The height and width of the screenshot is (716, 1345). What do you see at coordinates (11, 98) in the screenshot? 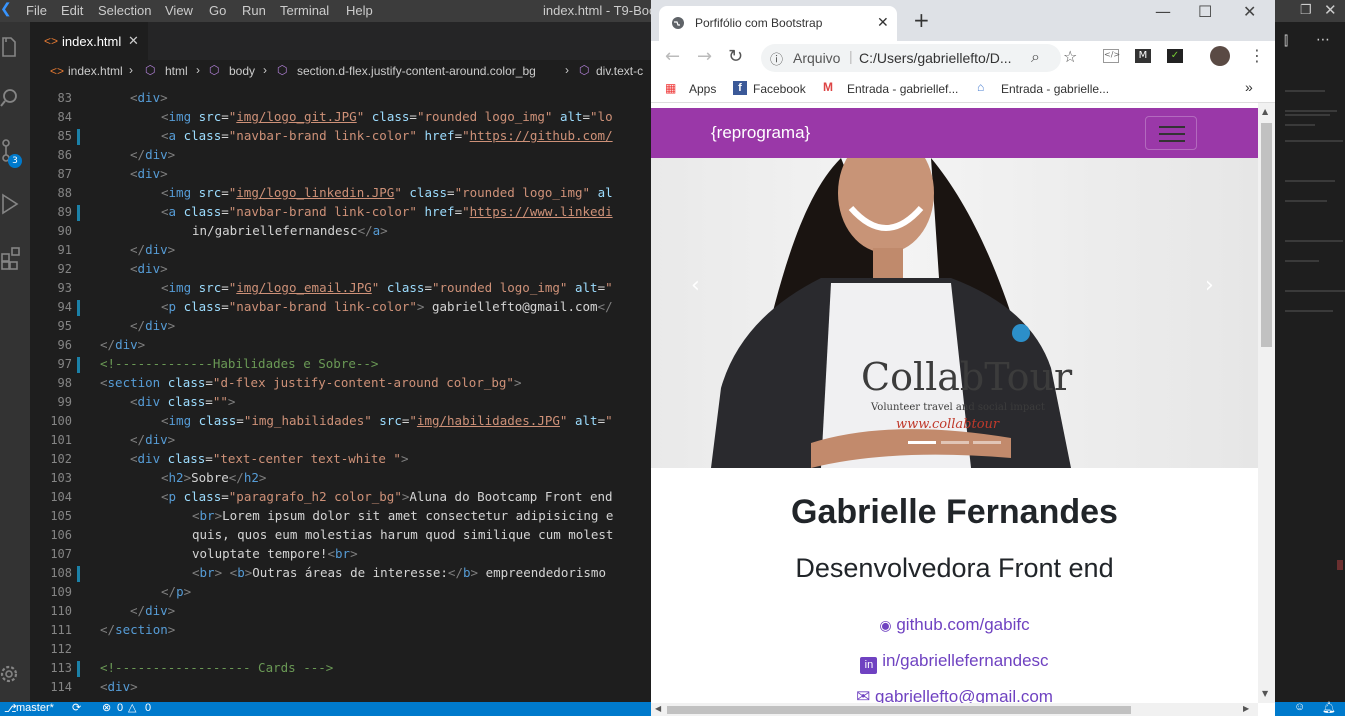
I see `search-icon` at bounding box center [11, 98].